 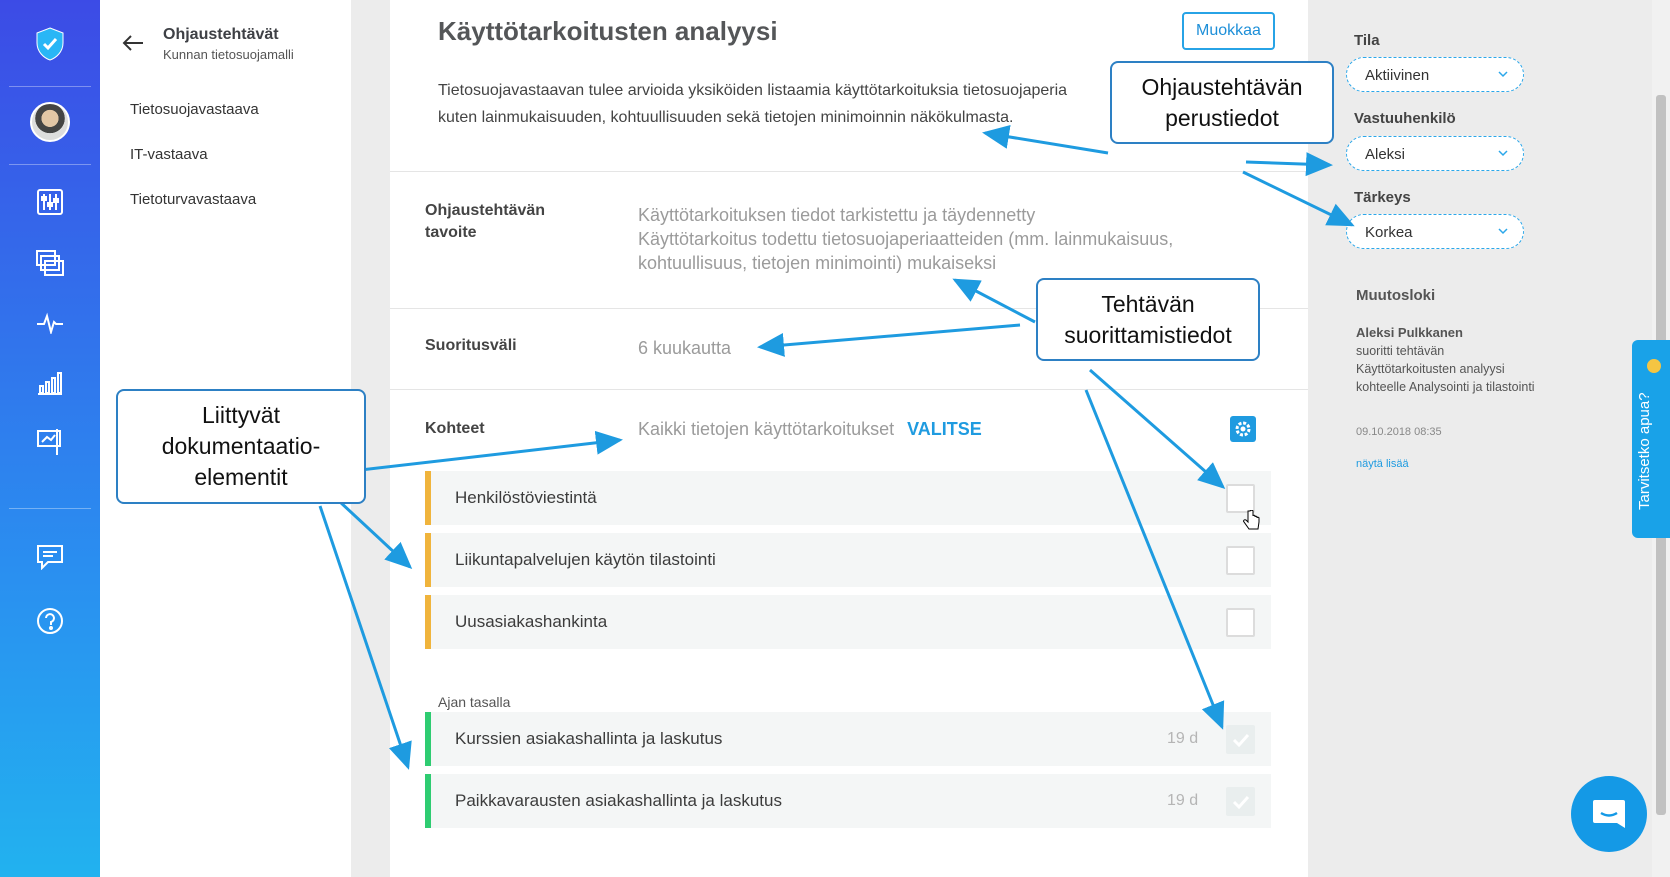 What do you see at coordinates (1228, 31) in the screenshot?
I see `edit-button: Muokkaa` at bounding box center [1228, 31].